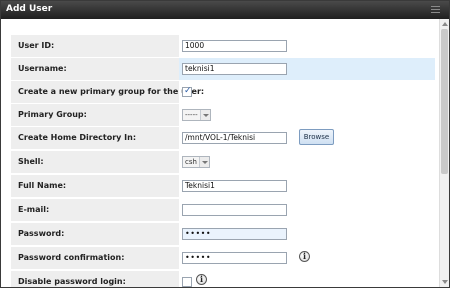 This screenshot has width=450, height=288. Describe the element at coordinates (29, 9) in the screenshot. I see `dialog-title: Add User` at that location.